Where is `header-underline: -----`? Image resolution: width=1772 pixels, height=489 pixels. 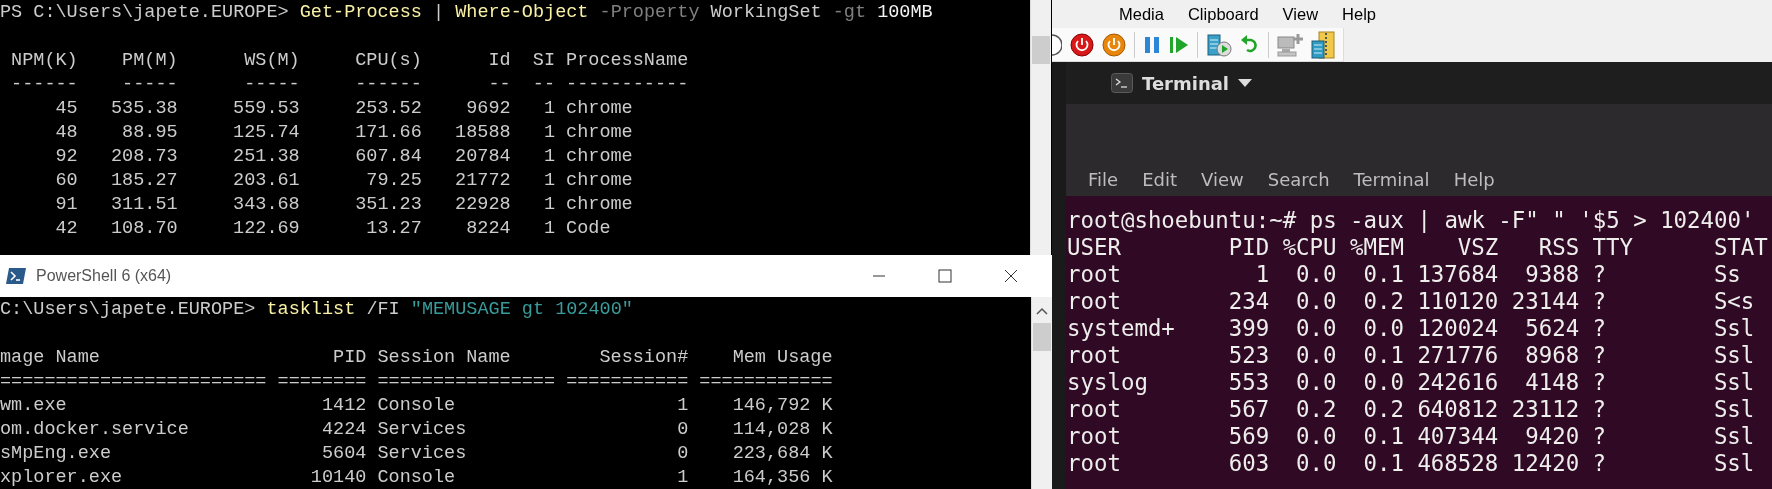
header-underline: ----- is located at coordinates (271, 85).